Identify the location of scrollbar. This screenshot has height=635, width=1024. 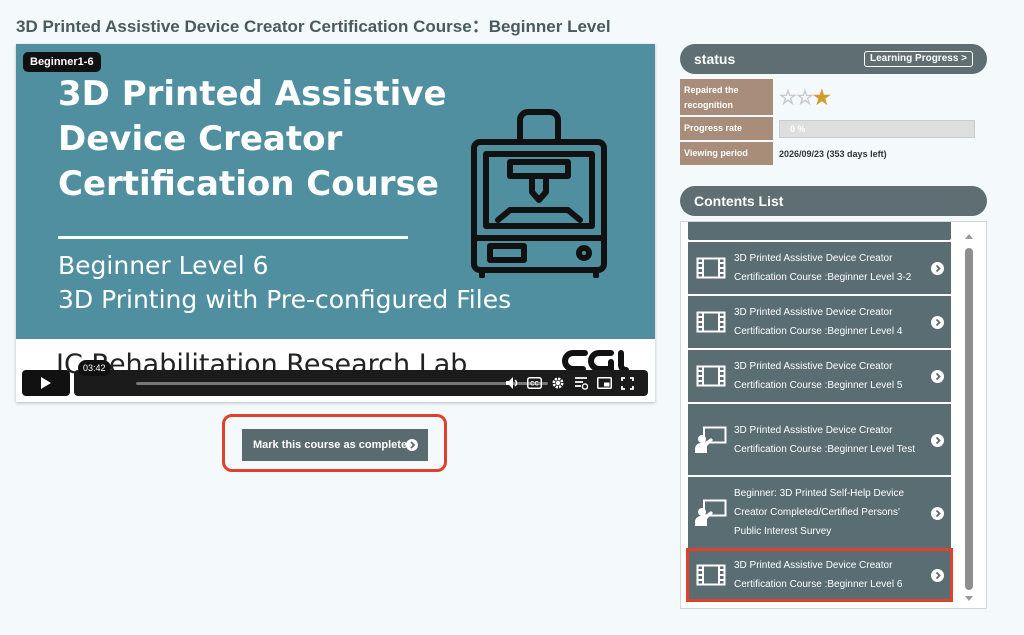
(969, 417).